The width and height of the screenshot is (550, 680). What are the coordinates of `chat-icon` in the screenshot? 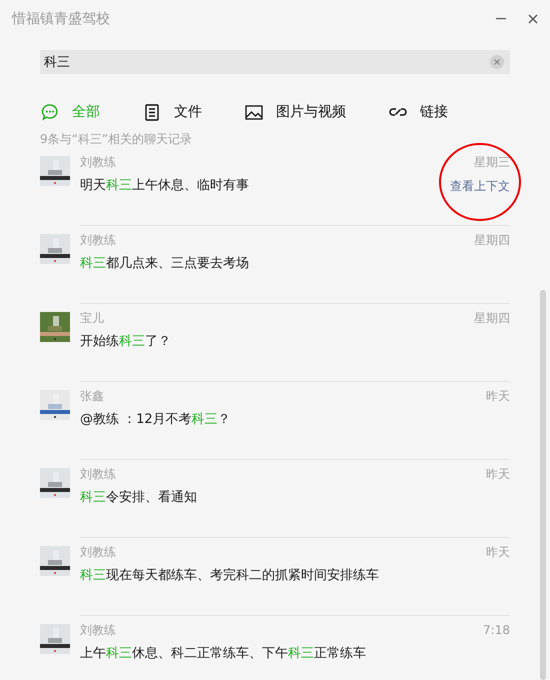 It's located at (50, 112).